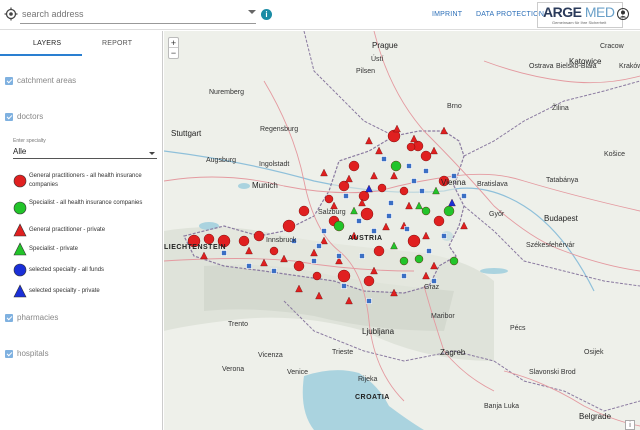  I want to click on logo-text-med: MED, so click(599, 12).